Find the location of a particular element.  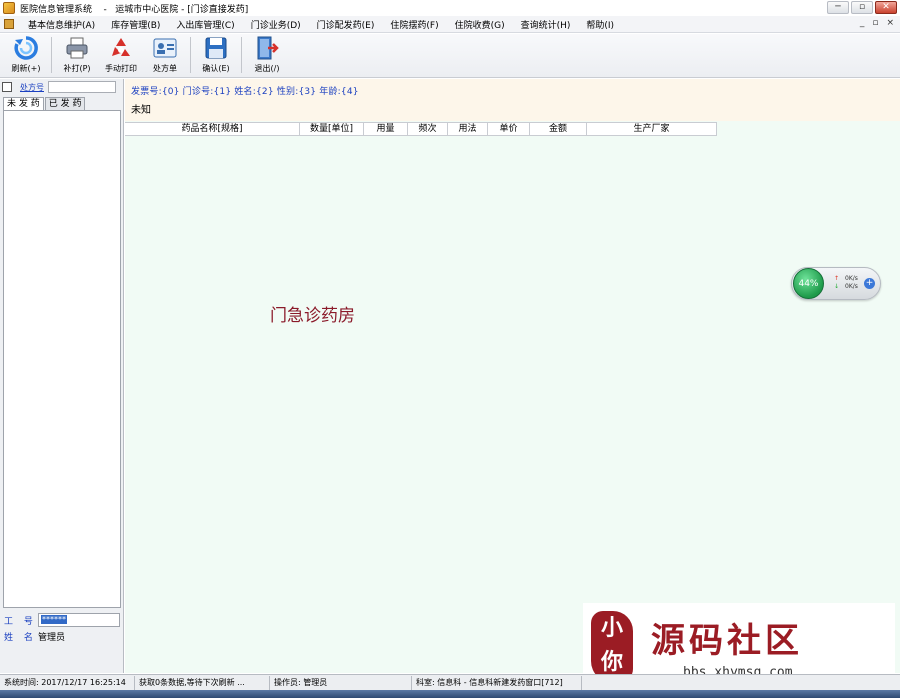

network-speed-widget: 44% ↑ 0K/s ↓ 0K/s + is located at coordinates (836, 283).